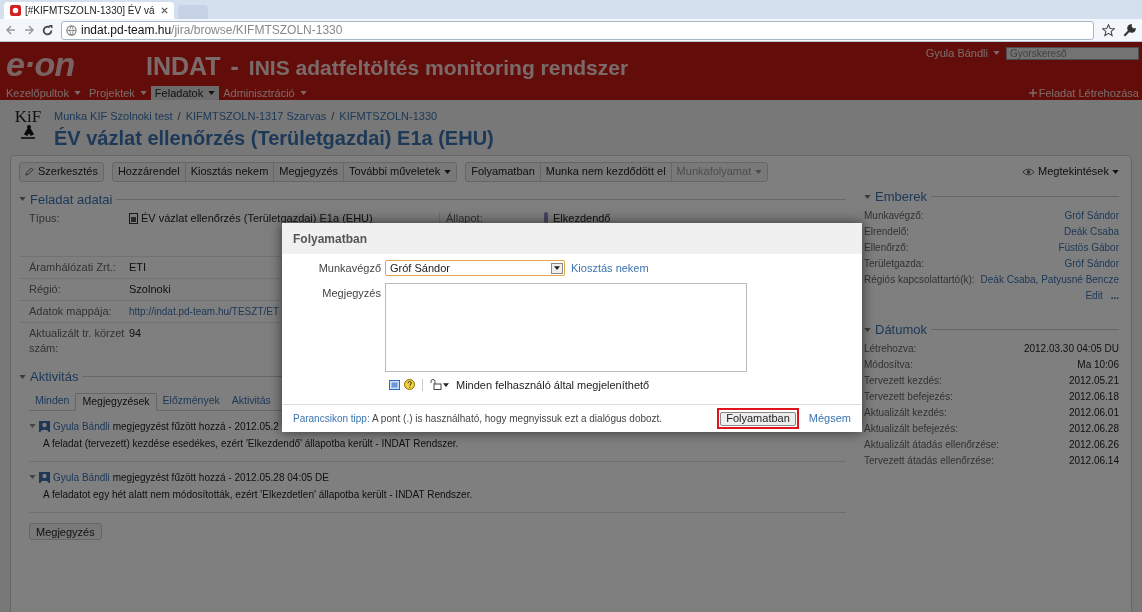 The width and height of the screenshot is (1142, 612). Describe the element at coordinates (150, 289) in the screenshot. I see `field-value: Szolnoki` at that location.